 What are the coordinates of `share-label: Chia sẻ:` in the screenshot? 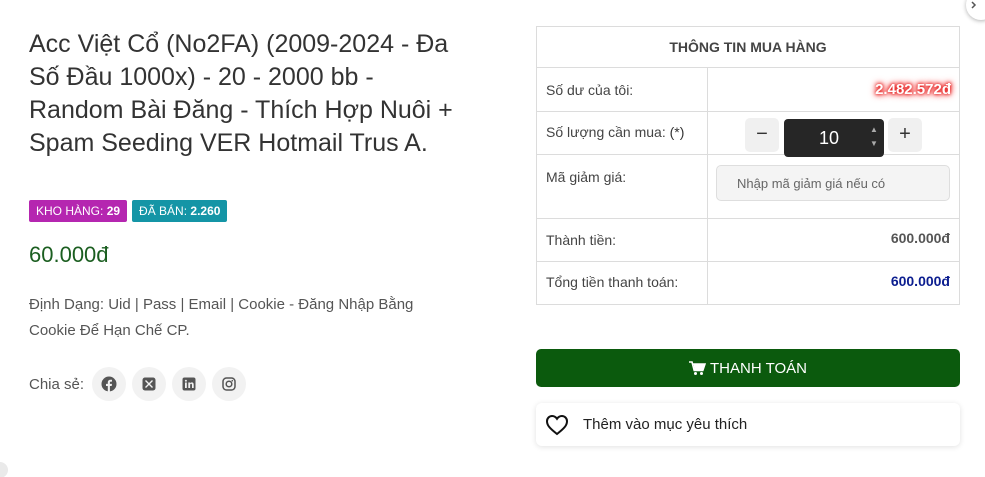 It's located at (57, 384).